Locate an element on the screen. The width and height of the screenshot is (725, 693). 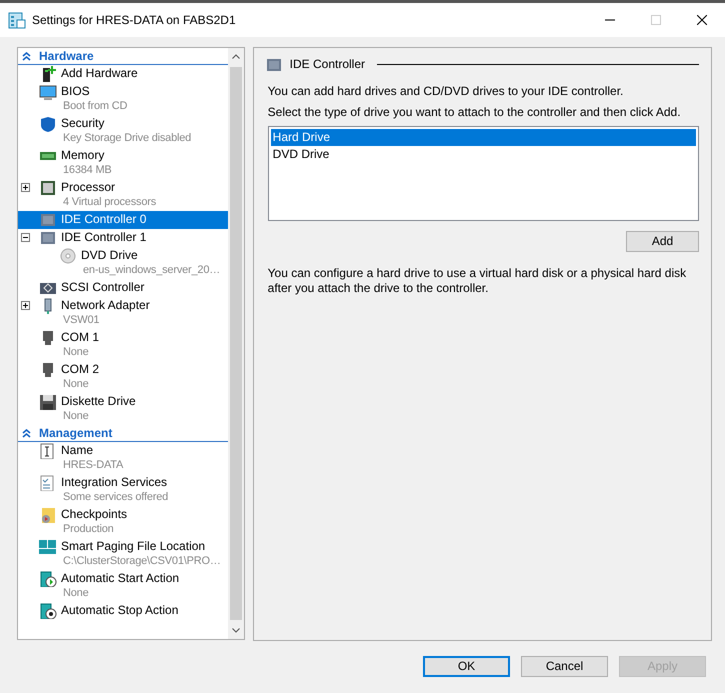
tree-item: Diskette Drive None is located at coordinates (123, 409).